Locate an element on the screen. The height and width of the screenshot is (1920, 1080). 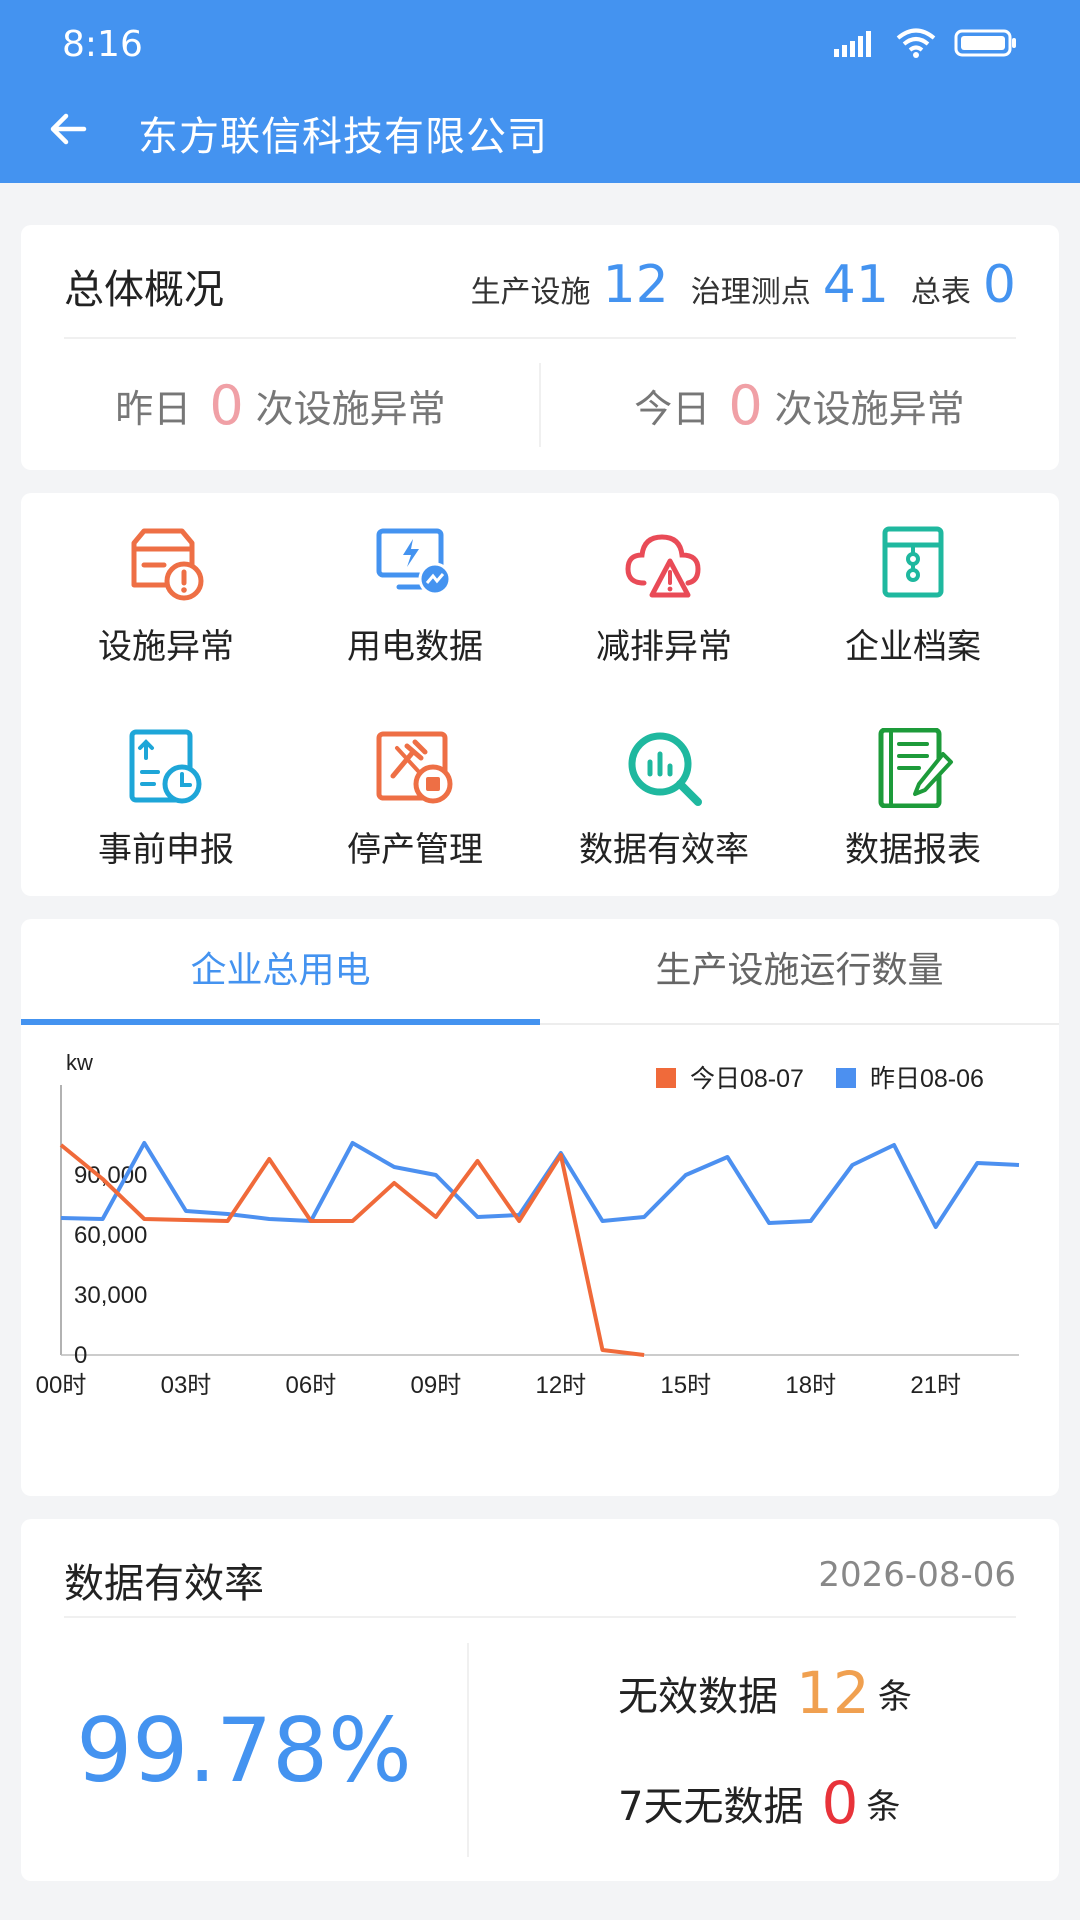
overview-stats: 生产设施 12 治理测点 41 总表 0 is located at coordinates (732, 285).